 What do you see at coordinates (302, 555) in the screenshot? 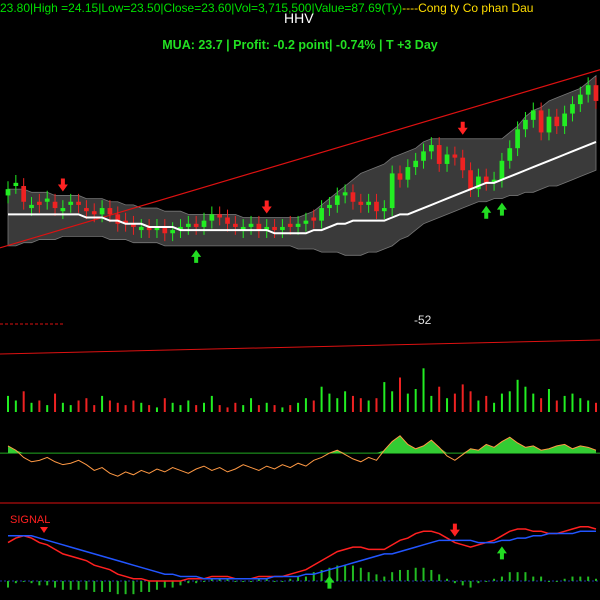
I see `signal-blue-line` at bounding box center [302, 555].